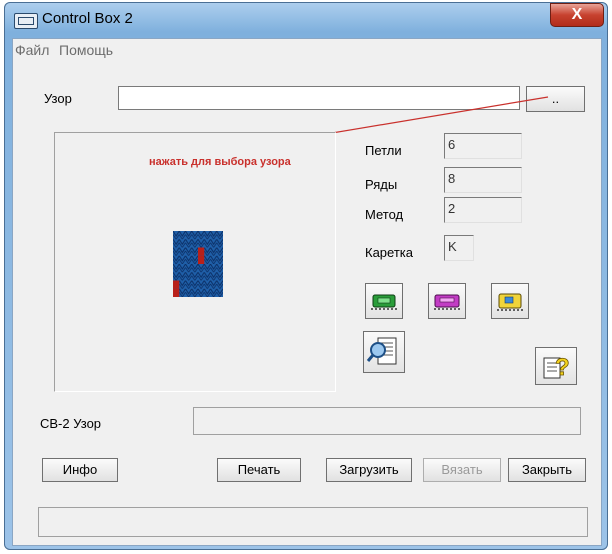 This screenshot has width=612, height=554. Describe the element at coordinates (306, 19) in the screenshot. I see `title-bar: Control Box 2 X` at that location.